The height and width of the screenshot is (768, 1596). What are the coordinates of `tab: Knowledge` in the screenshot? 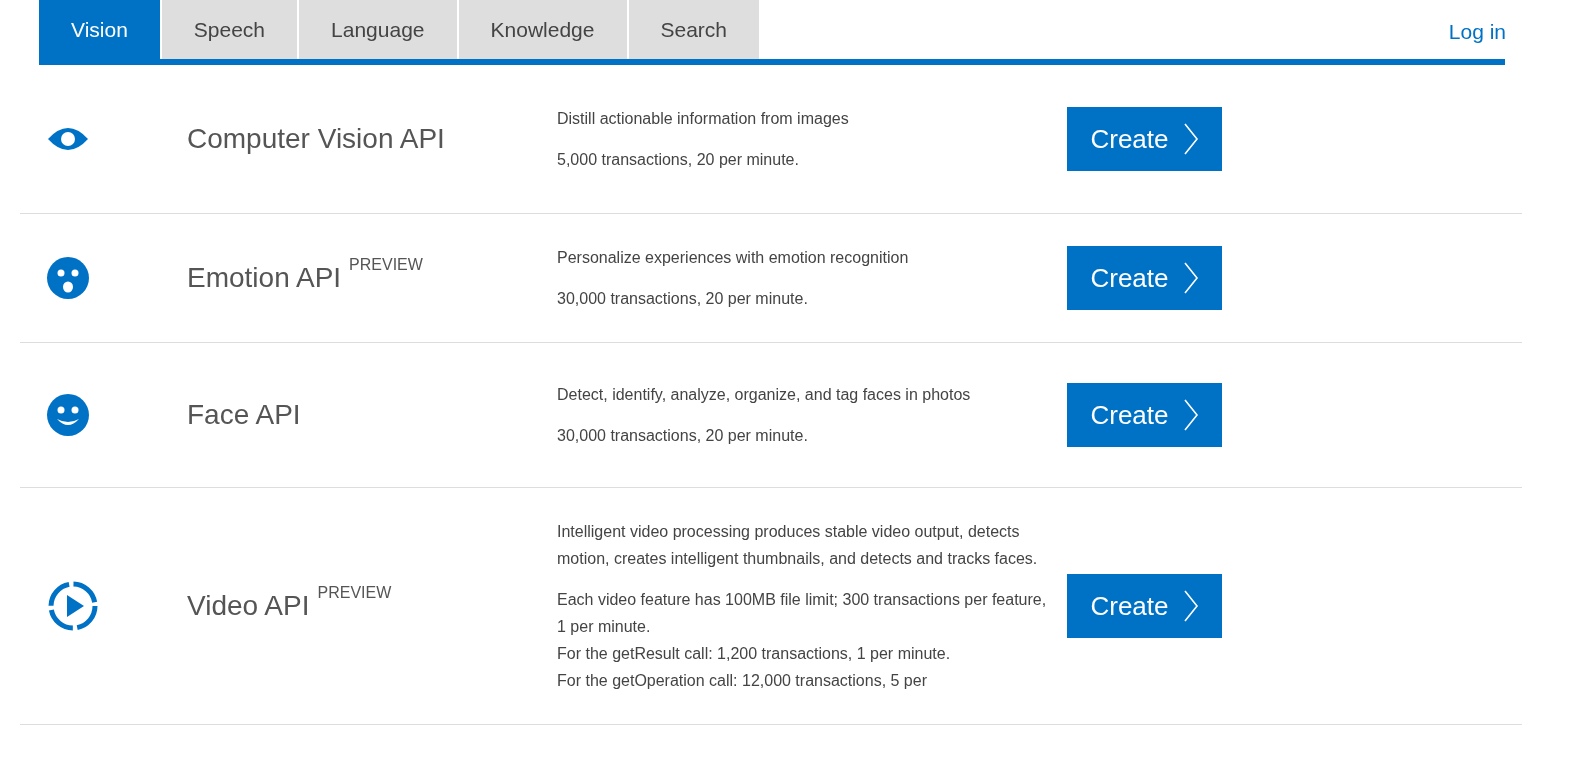 It's located at (542, 29).